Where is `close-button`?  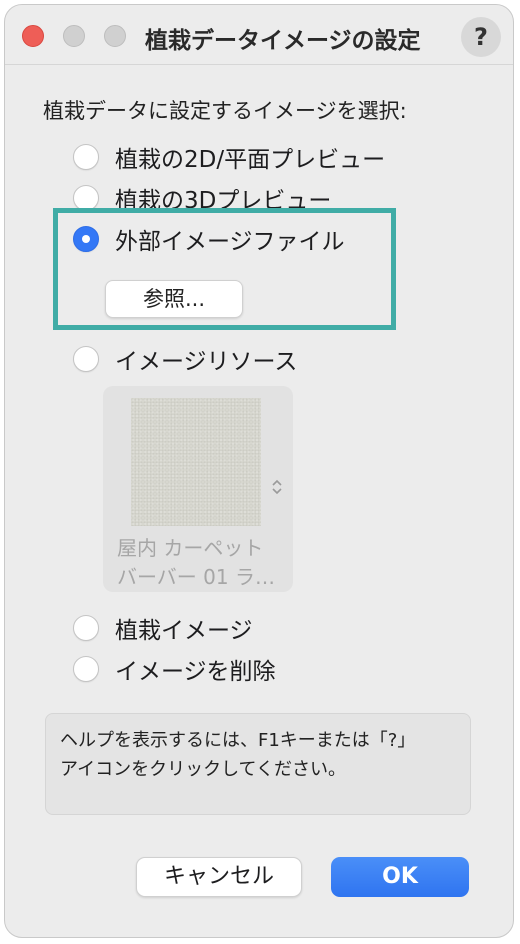 close-button is located at coordinates (33, 36).